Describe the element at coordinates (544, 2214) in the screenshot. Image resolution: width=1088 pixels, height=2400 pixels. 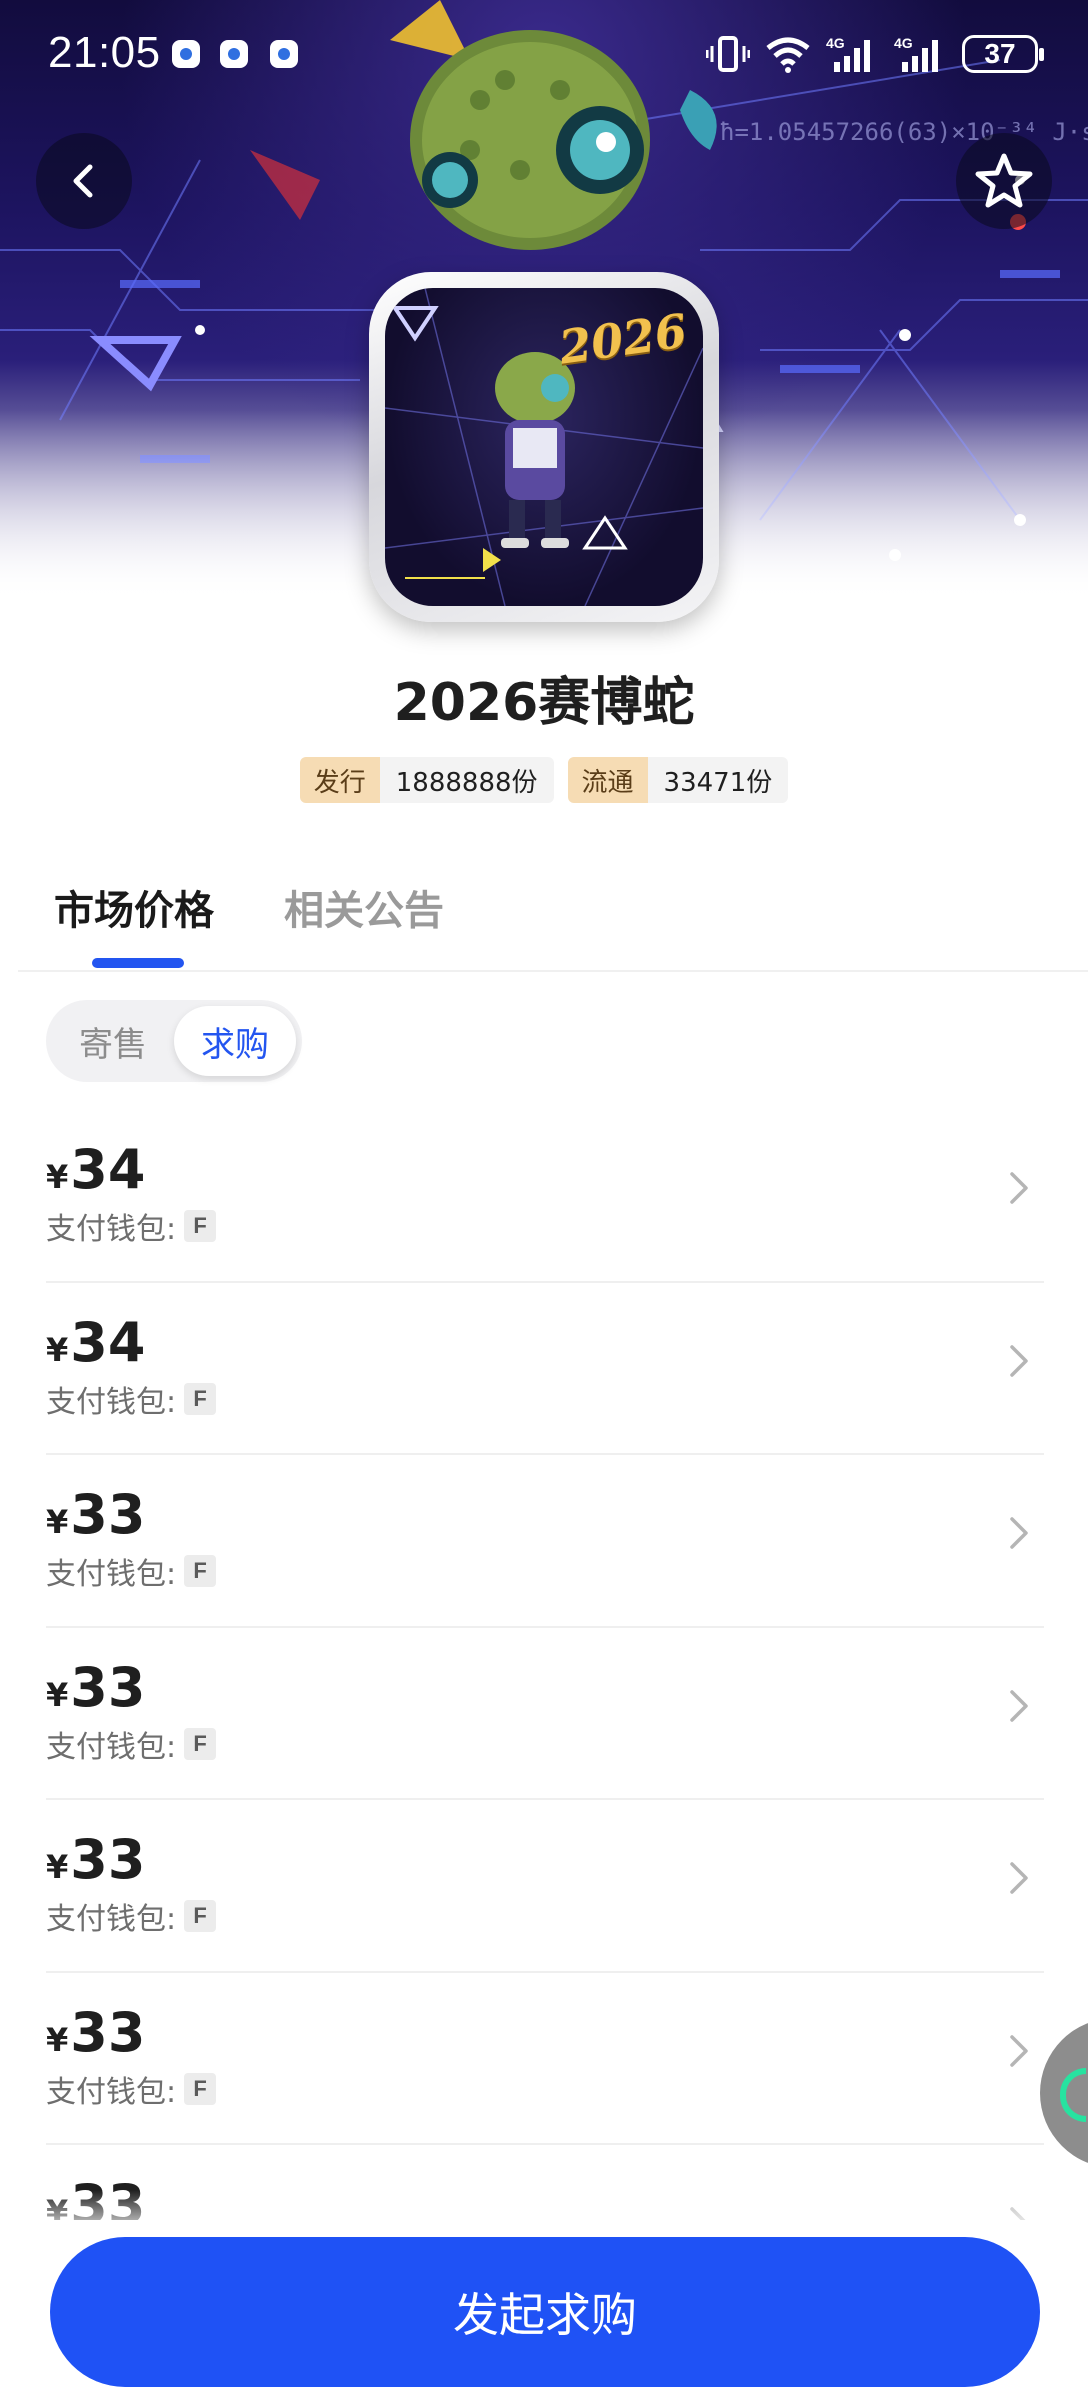
I see `cta-fade` at that location.